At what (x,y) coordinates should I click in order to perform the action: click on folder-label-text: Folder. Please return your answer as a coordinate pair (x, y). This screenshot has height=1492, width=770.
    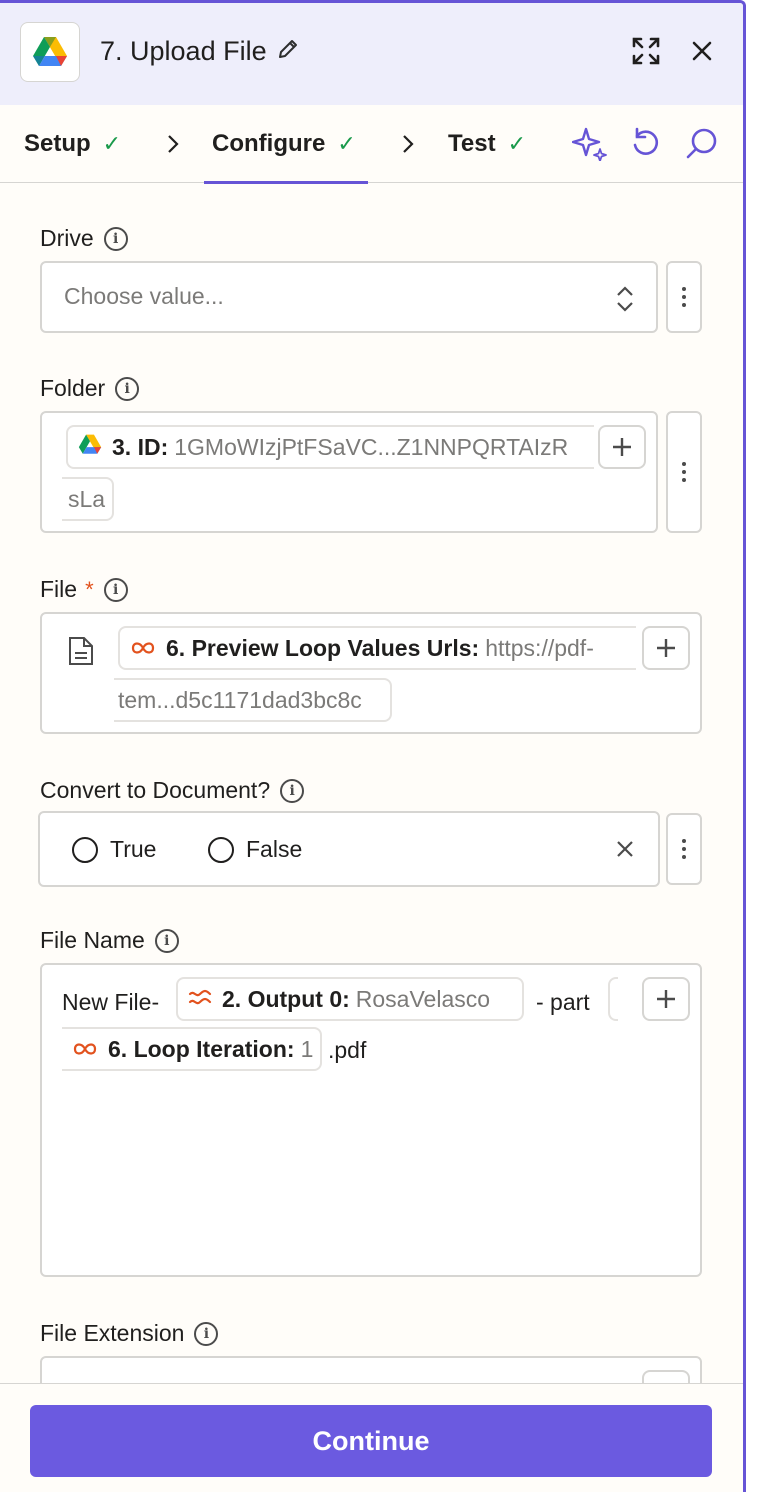
    Looking at the image, I should click on (73, 388).